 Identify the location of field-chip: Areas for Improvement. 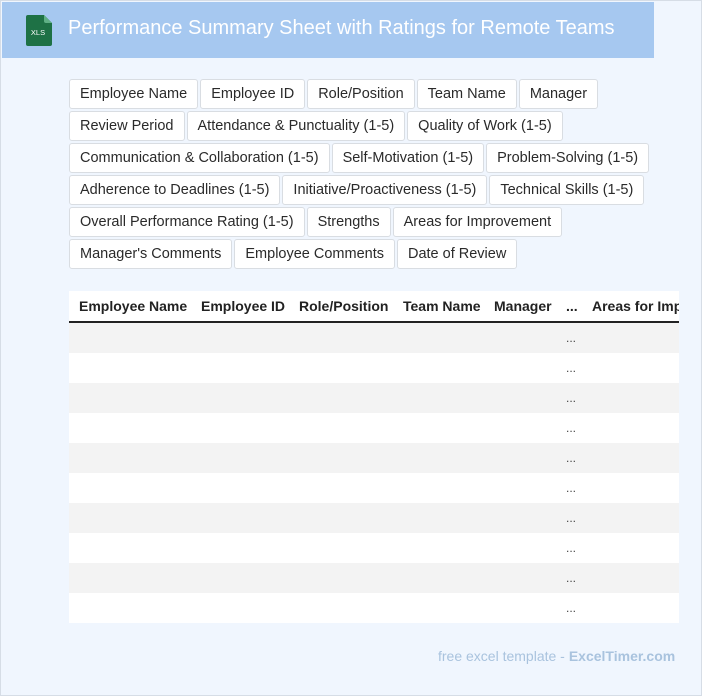
(477, 222).